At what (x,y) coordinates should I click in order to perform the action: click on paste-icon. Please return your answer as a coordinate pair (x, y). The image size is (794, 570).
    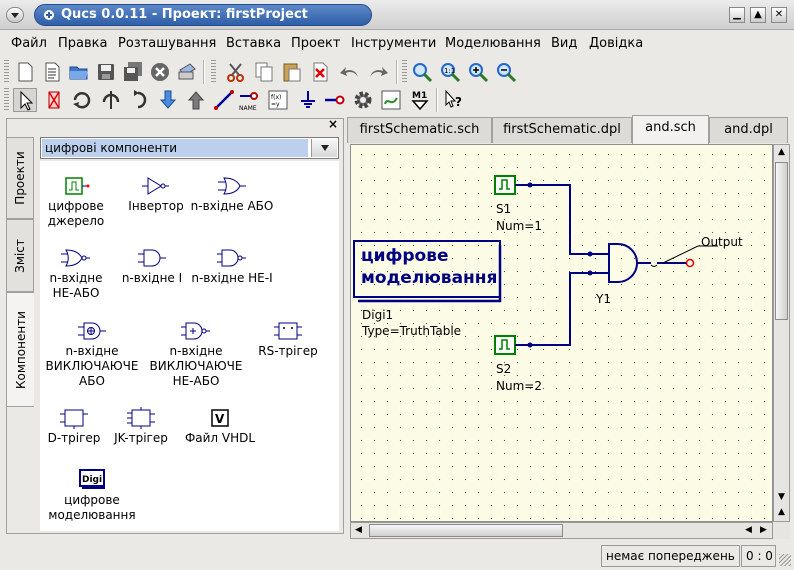
    Looking at the image, I should click on (292, 72).